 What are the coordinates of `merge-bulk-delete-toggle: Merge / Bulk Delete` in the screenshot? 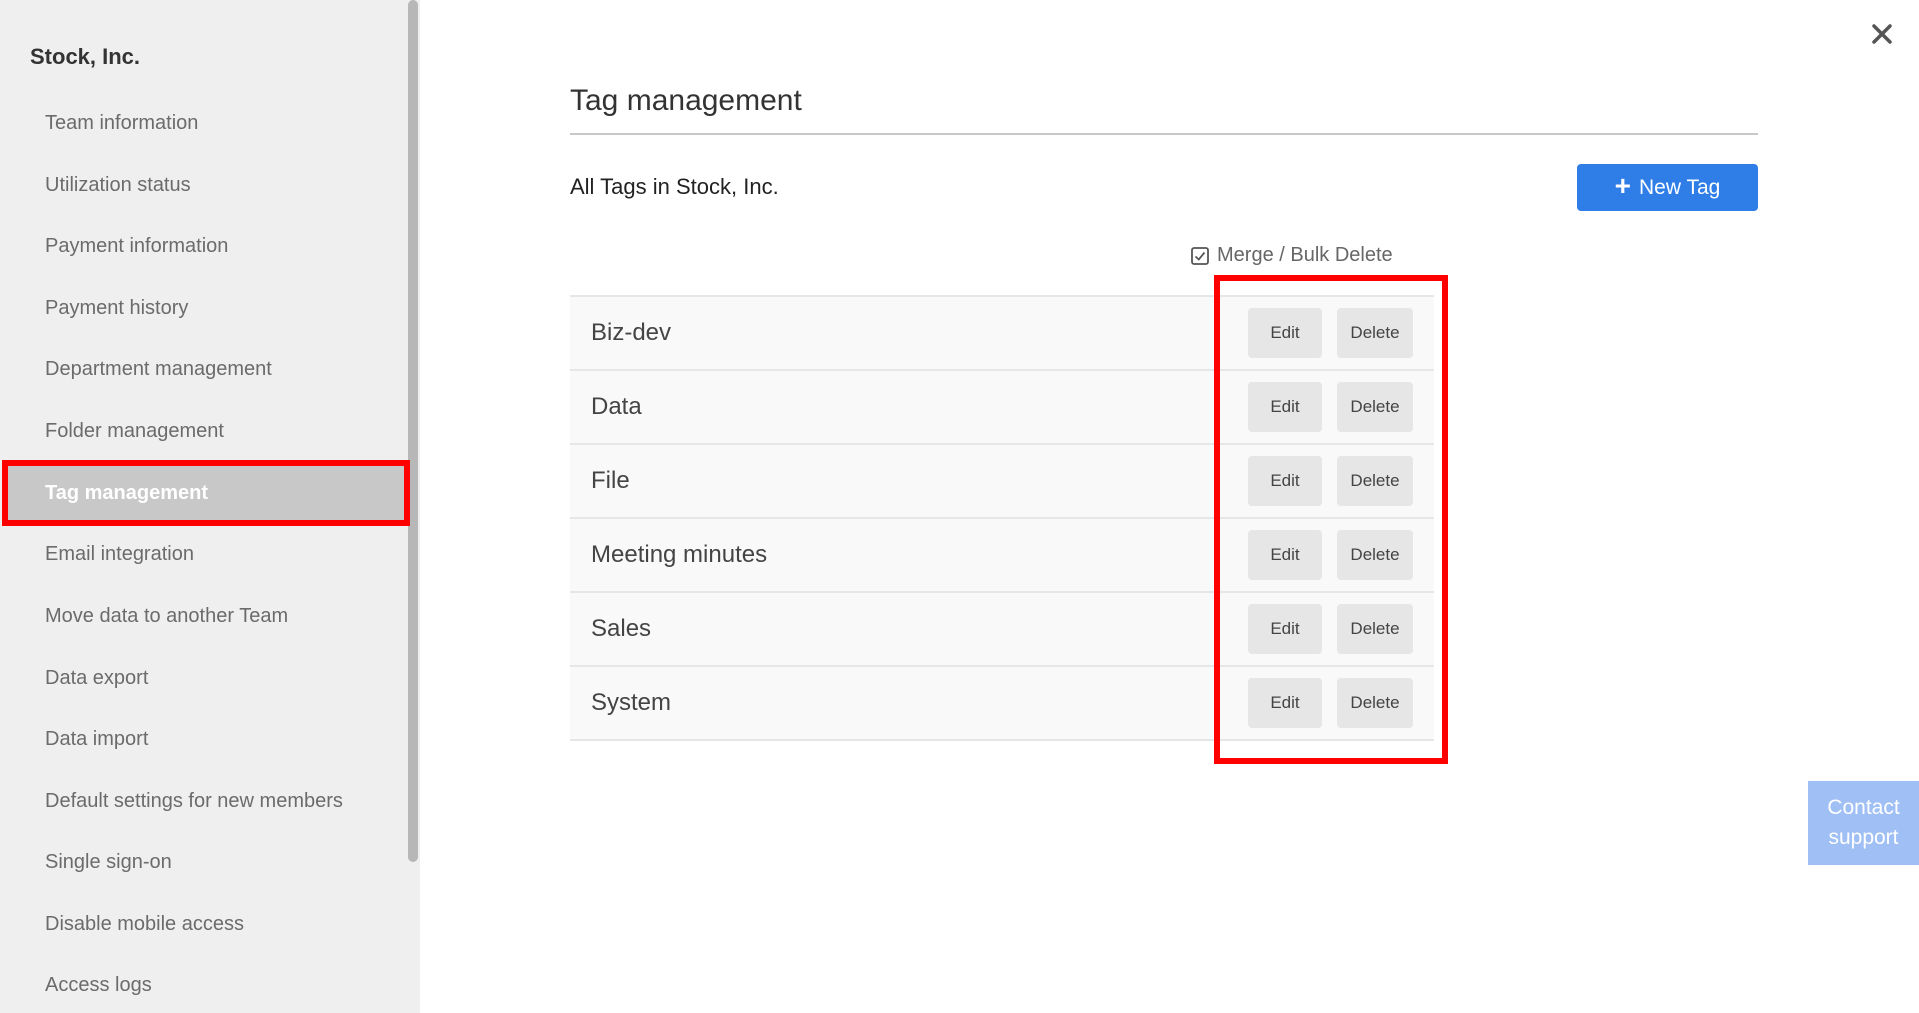 It's located at (1292, 255).